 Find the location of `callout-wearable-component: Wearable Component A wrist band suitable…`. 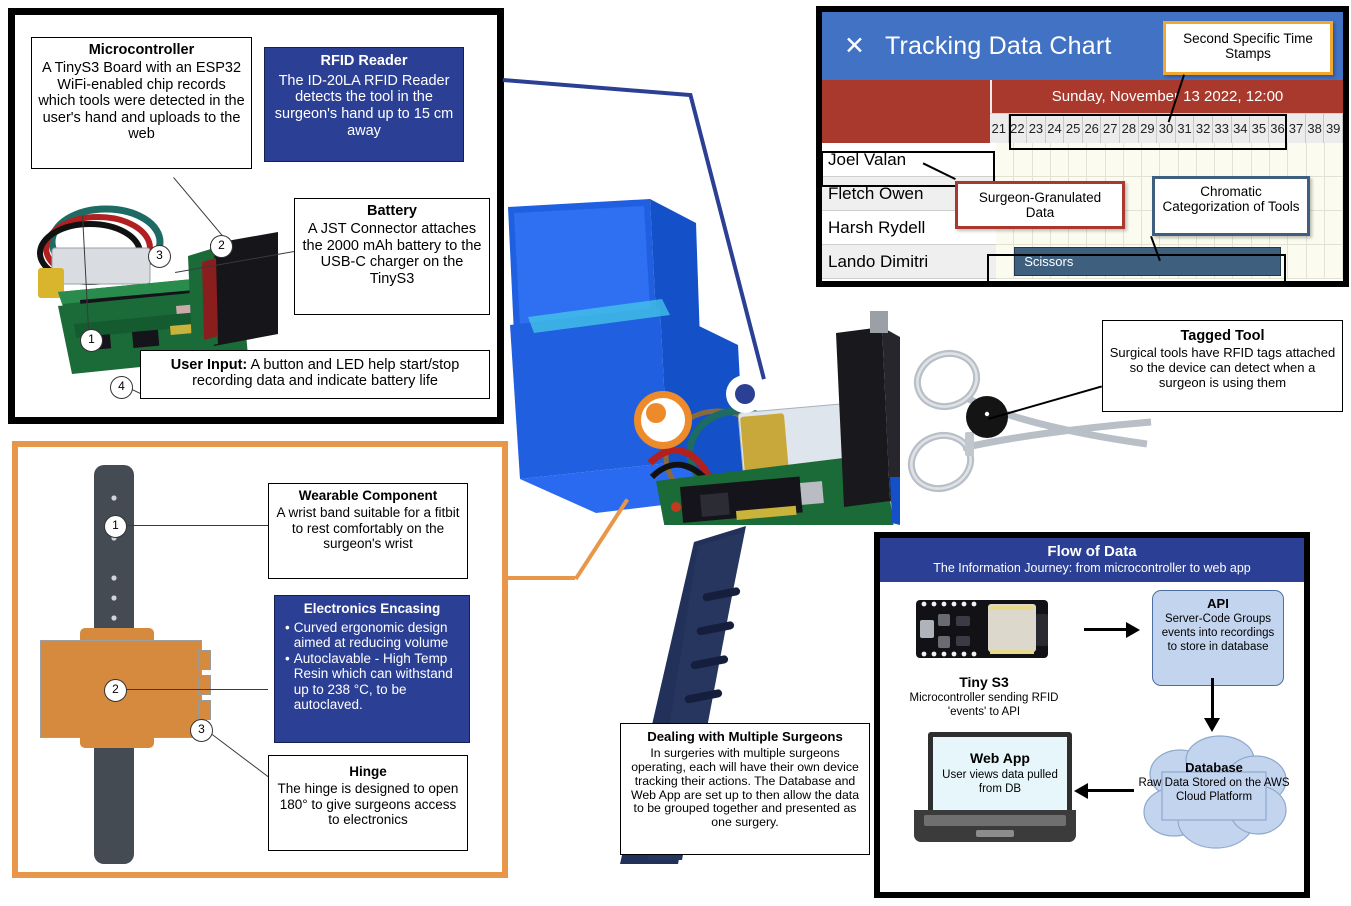

callout-wearable-component: Wearable Component A wrist band suitable… is located at coordinates (368, 531).